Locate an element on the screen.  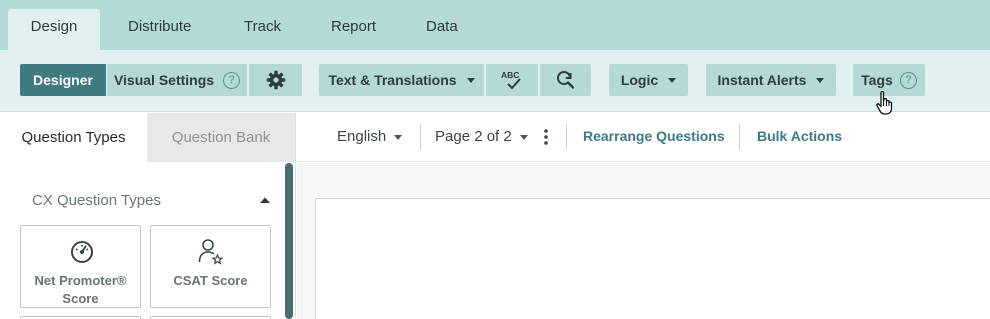
spellcheck-button: ABC is located at coordinates (511, 80).